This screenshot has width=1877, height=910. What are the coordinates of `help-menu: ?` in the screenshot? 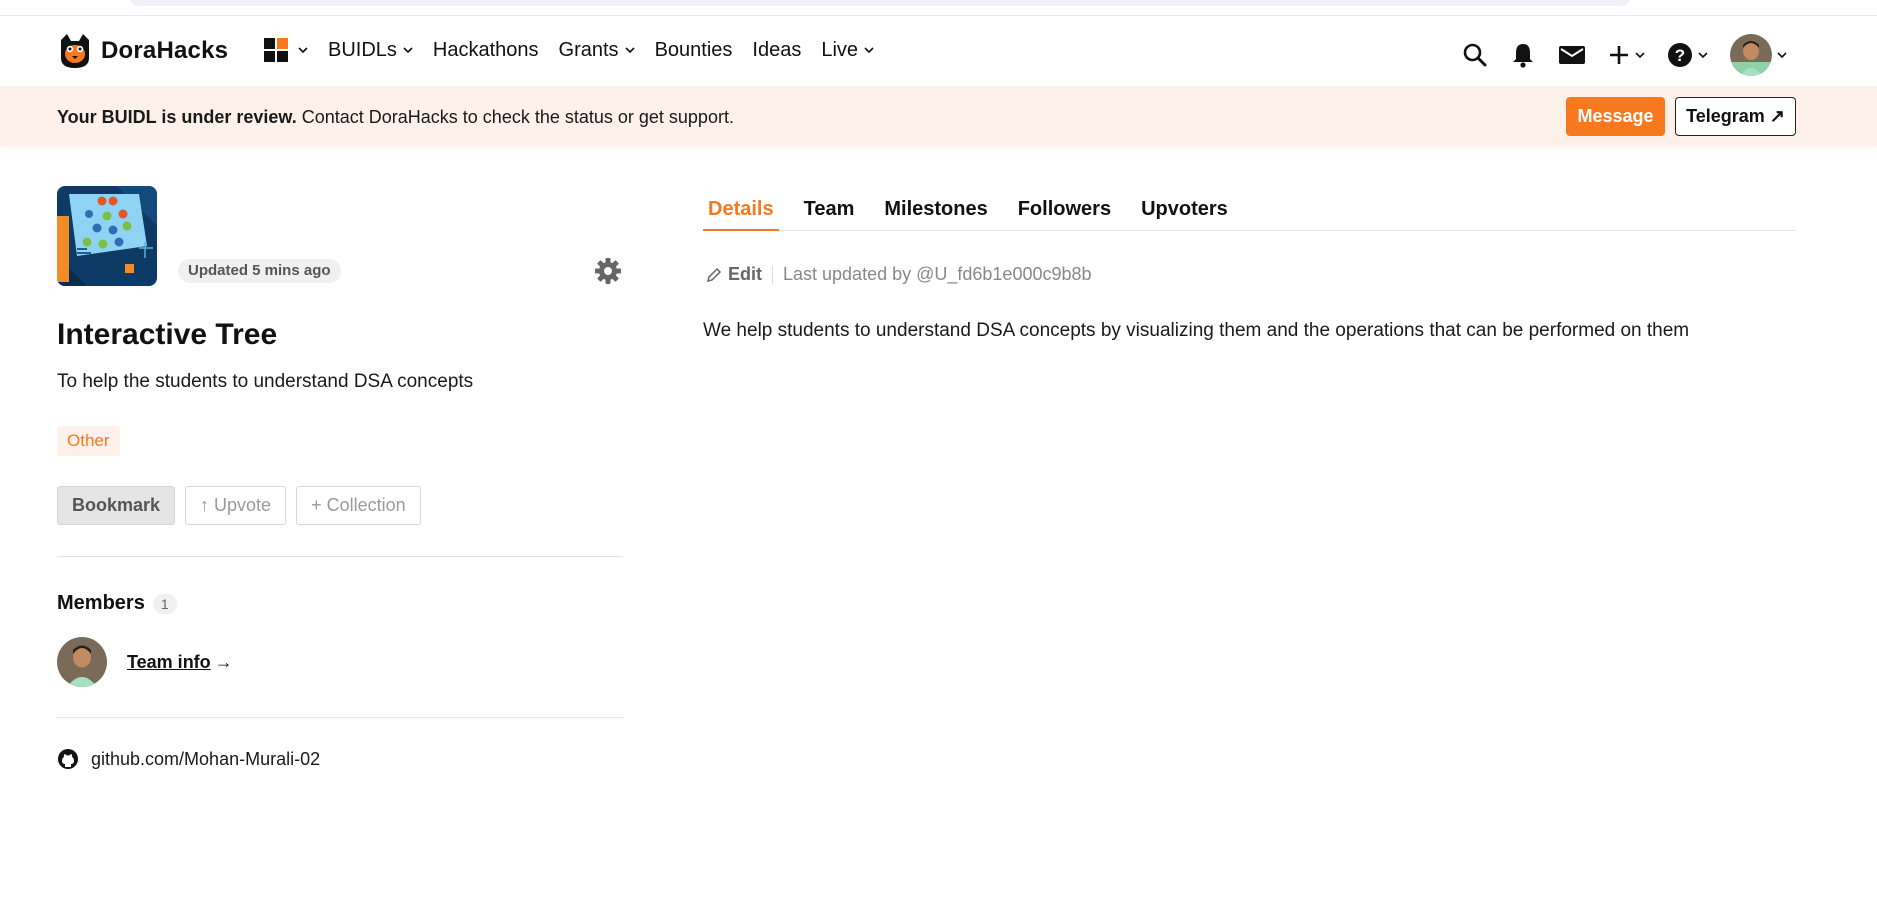 It's located at (1687, 55).